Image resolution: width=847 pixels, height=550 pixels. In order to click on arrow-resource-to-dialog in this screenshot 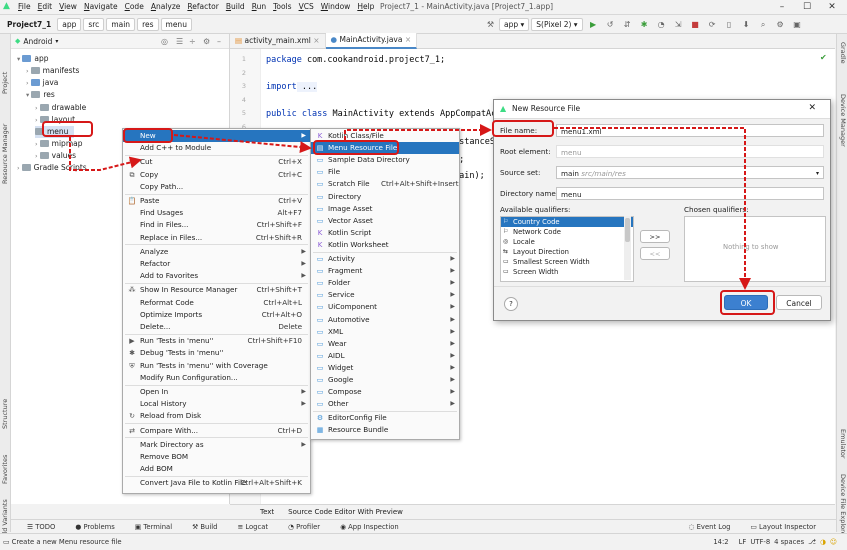, I will do `click(418, 132)`.